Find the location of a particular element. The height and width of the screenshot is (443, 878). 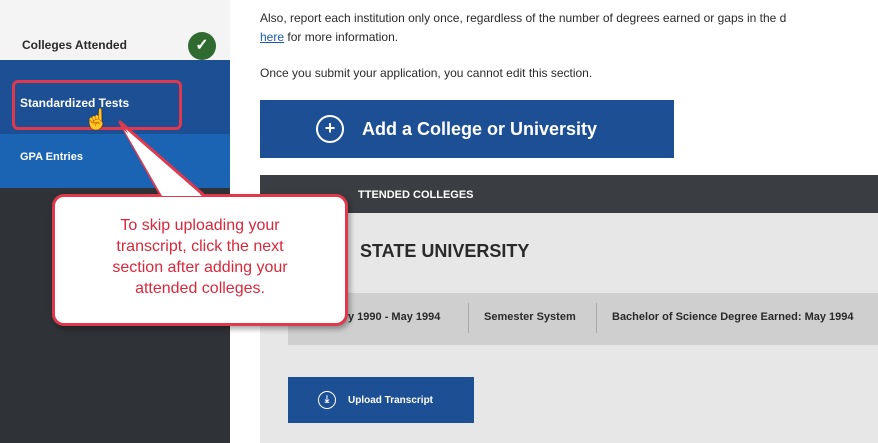

callout-line: To skip uploading your is located at coordinates (200, 225).